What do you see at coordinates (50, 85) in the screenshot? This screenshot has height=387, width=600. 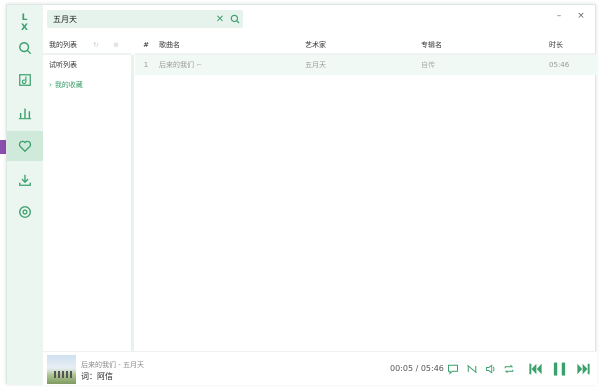 I see `chevron-right-icon: ›` at bounding box center [50, 85].